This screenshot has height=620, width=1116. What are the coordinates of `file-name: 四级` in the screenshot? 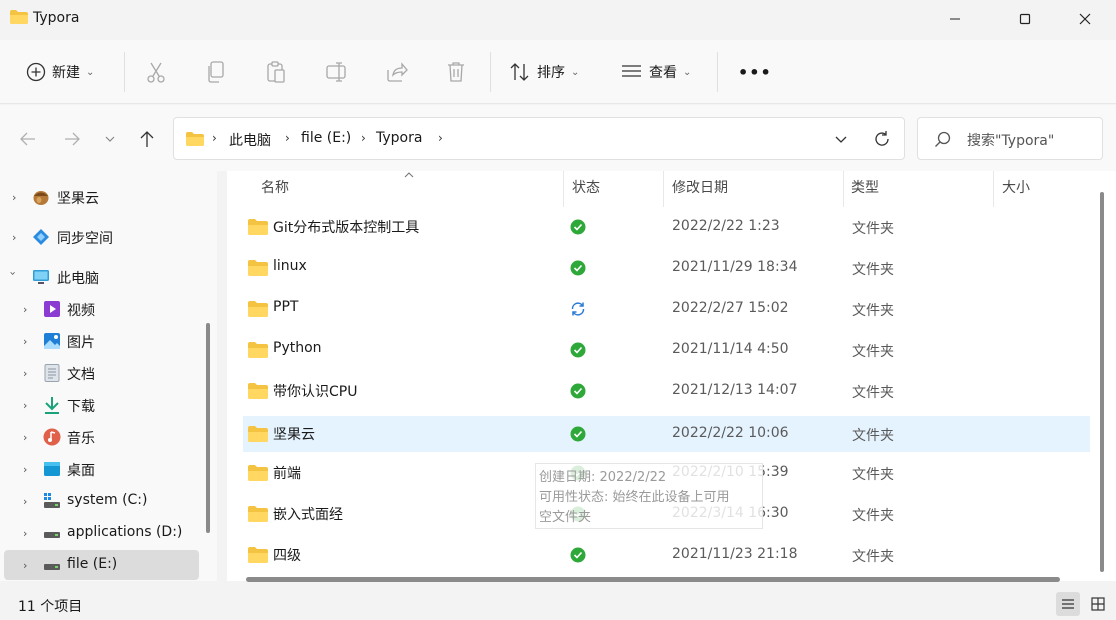 It's located at (287, 555).